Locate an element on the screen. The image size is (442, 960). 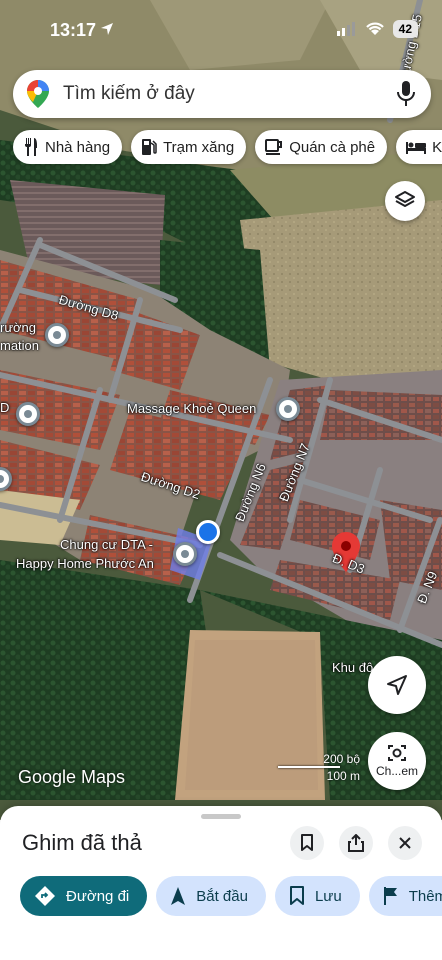
poi-label: D is located at coordinates (5, 407).